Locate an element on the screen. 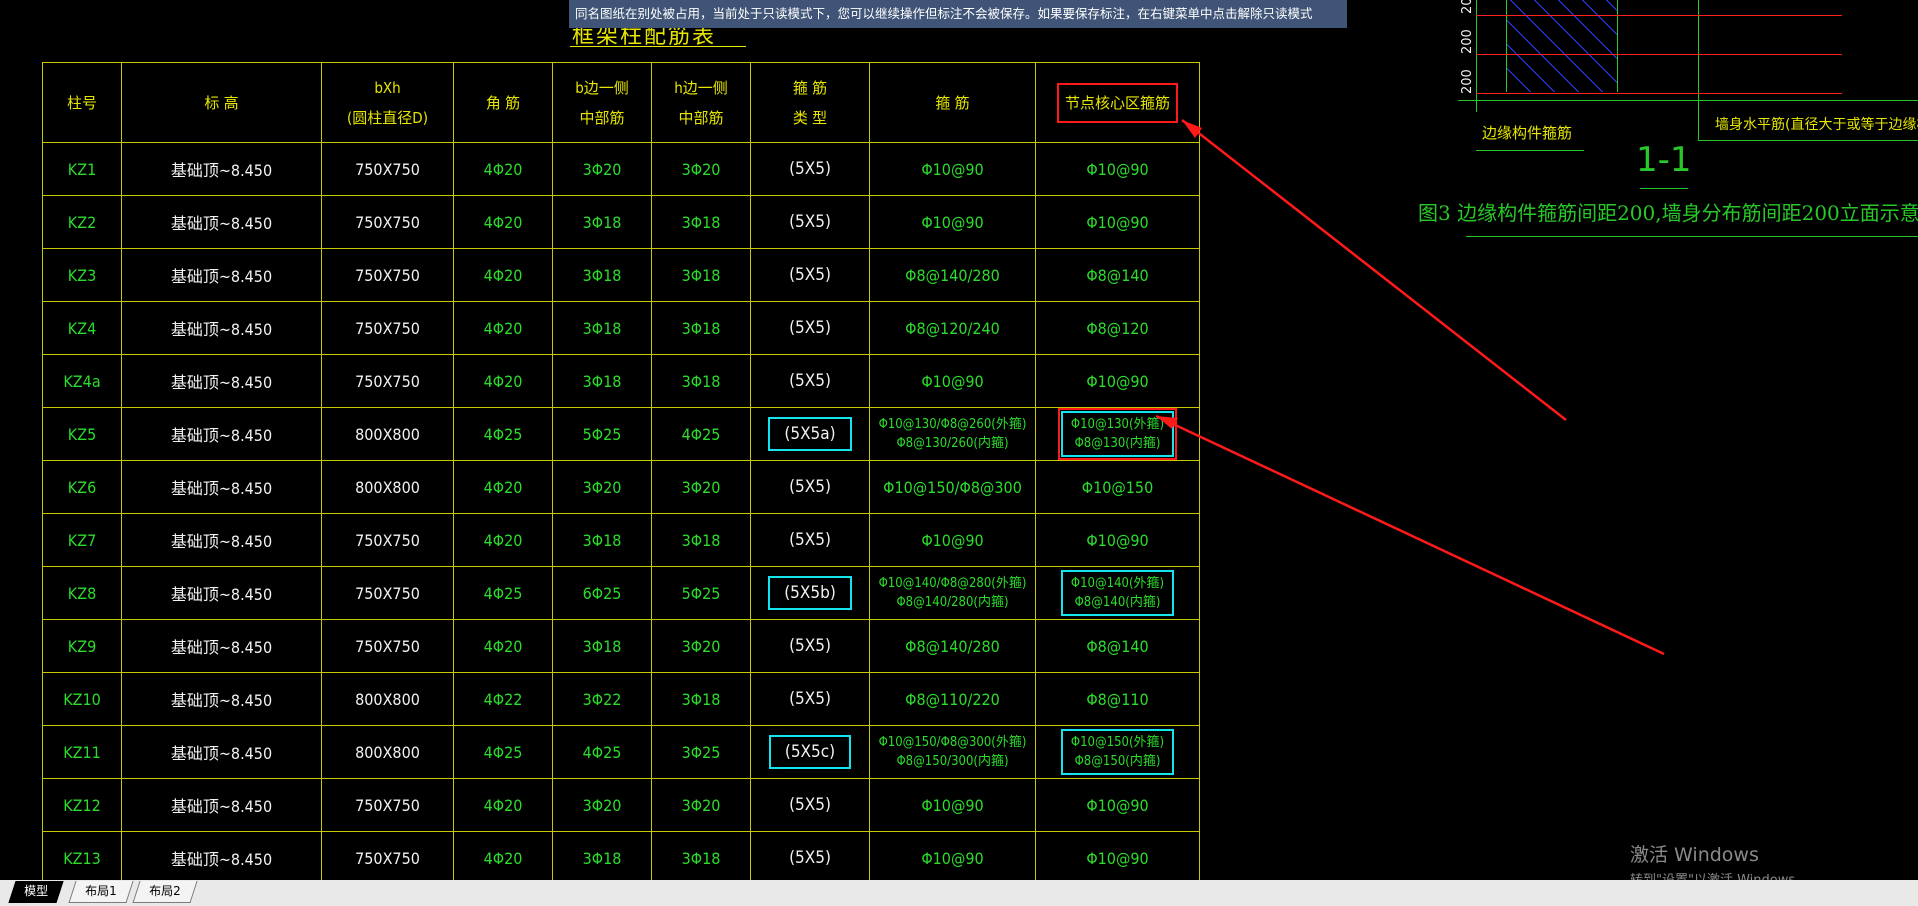 The width and height of the screenshot is (1918, 906). tab-layout1-label: 布局1 is located at coordinates (101, 891).